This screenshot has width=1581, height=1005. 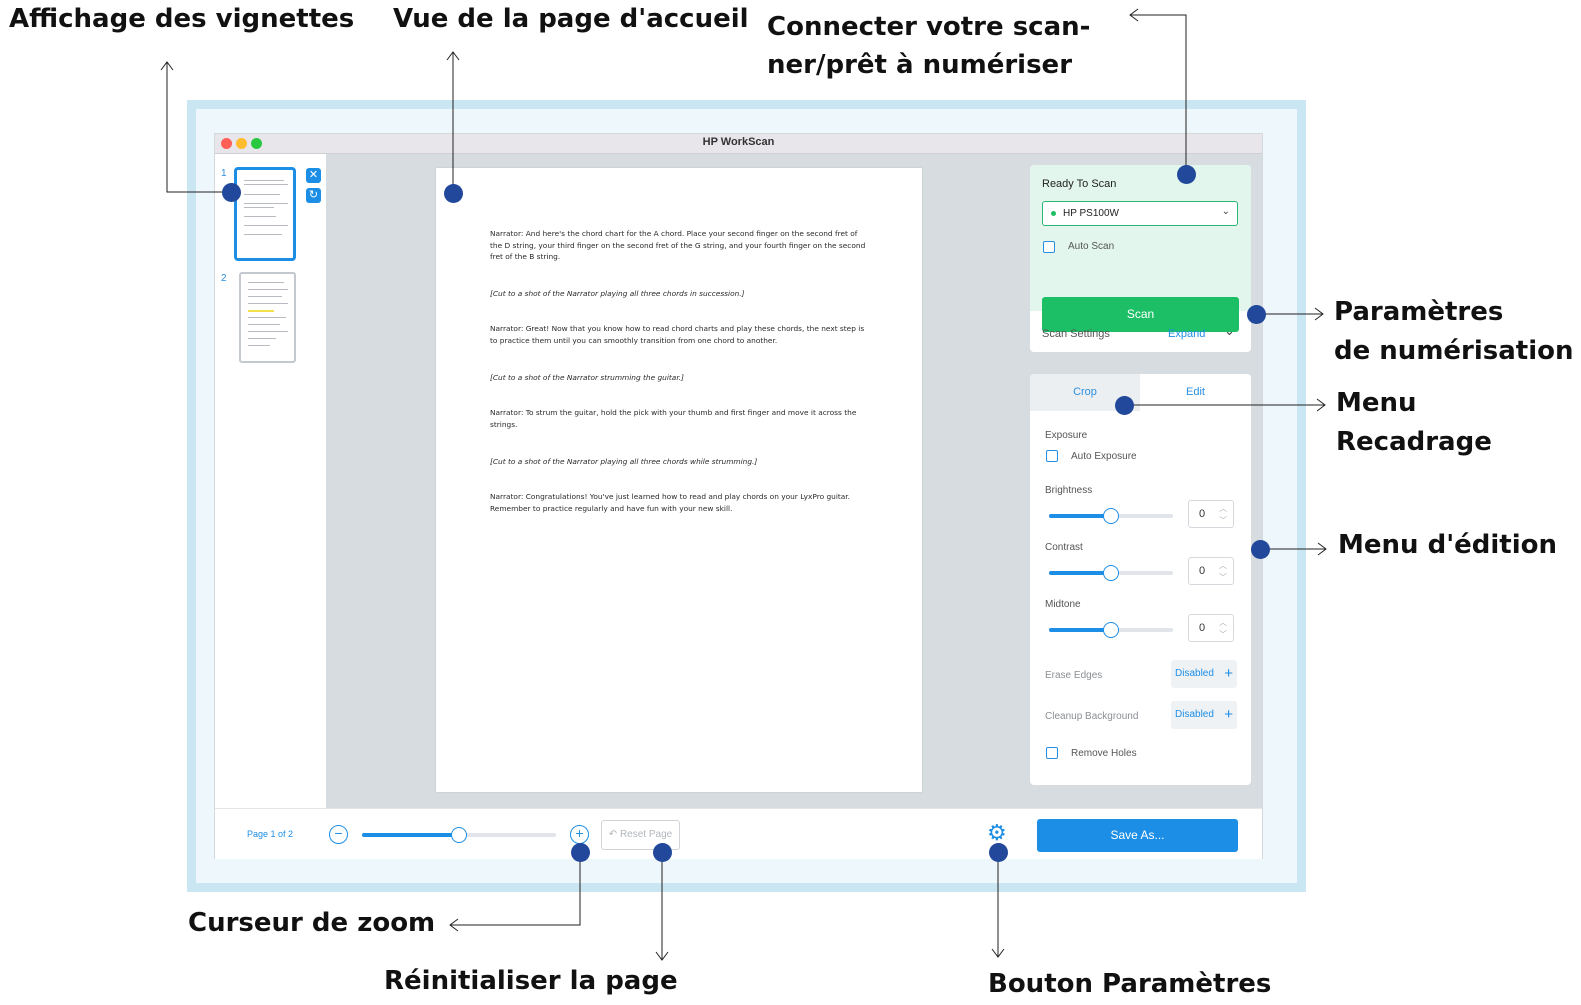 I want to click on connector-thumbnails, so click(x=198, y=127).